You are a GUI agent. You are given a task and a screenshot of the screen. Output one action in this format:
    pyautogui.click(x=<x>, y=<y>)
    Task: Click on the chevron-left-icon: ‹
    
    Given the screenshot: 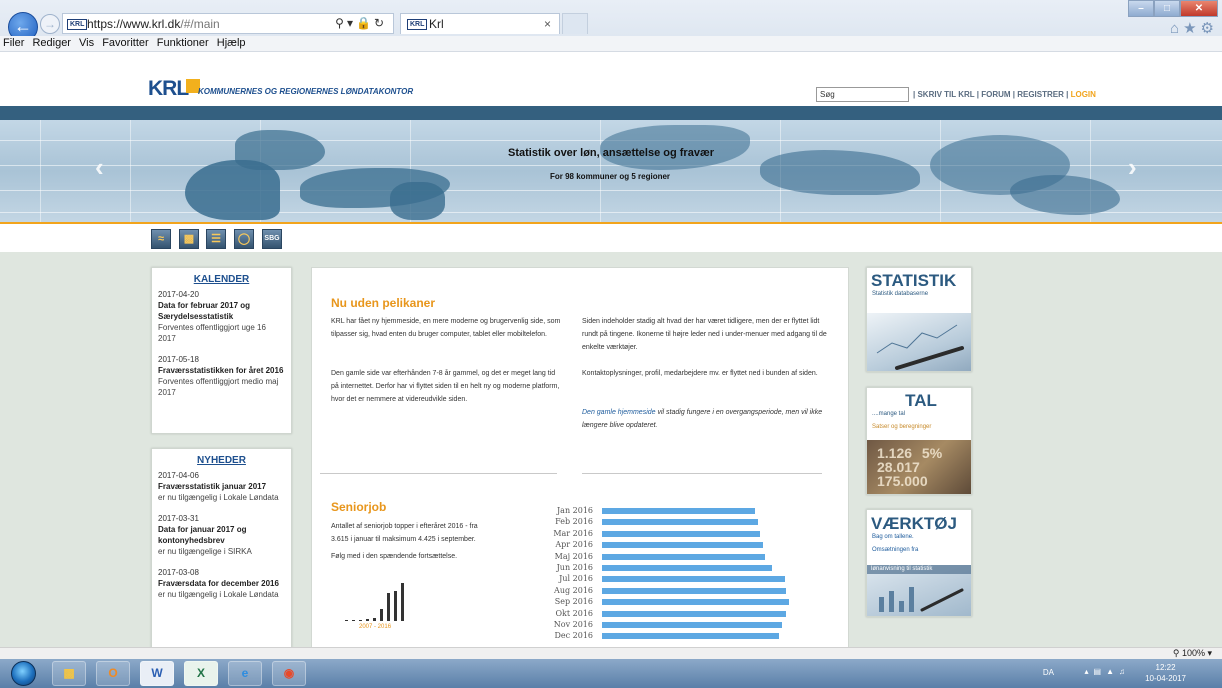 What is the action you would take?
    pyautogui.click(x=99, y=167)
    